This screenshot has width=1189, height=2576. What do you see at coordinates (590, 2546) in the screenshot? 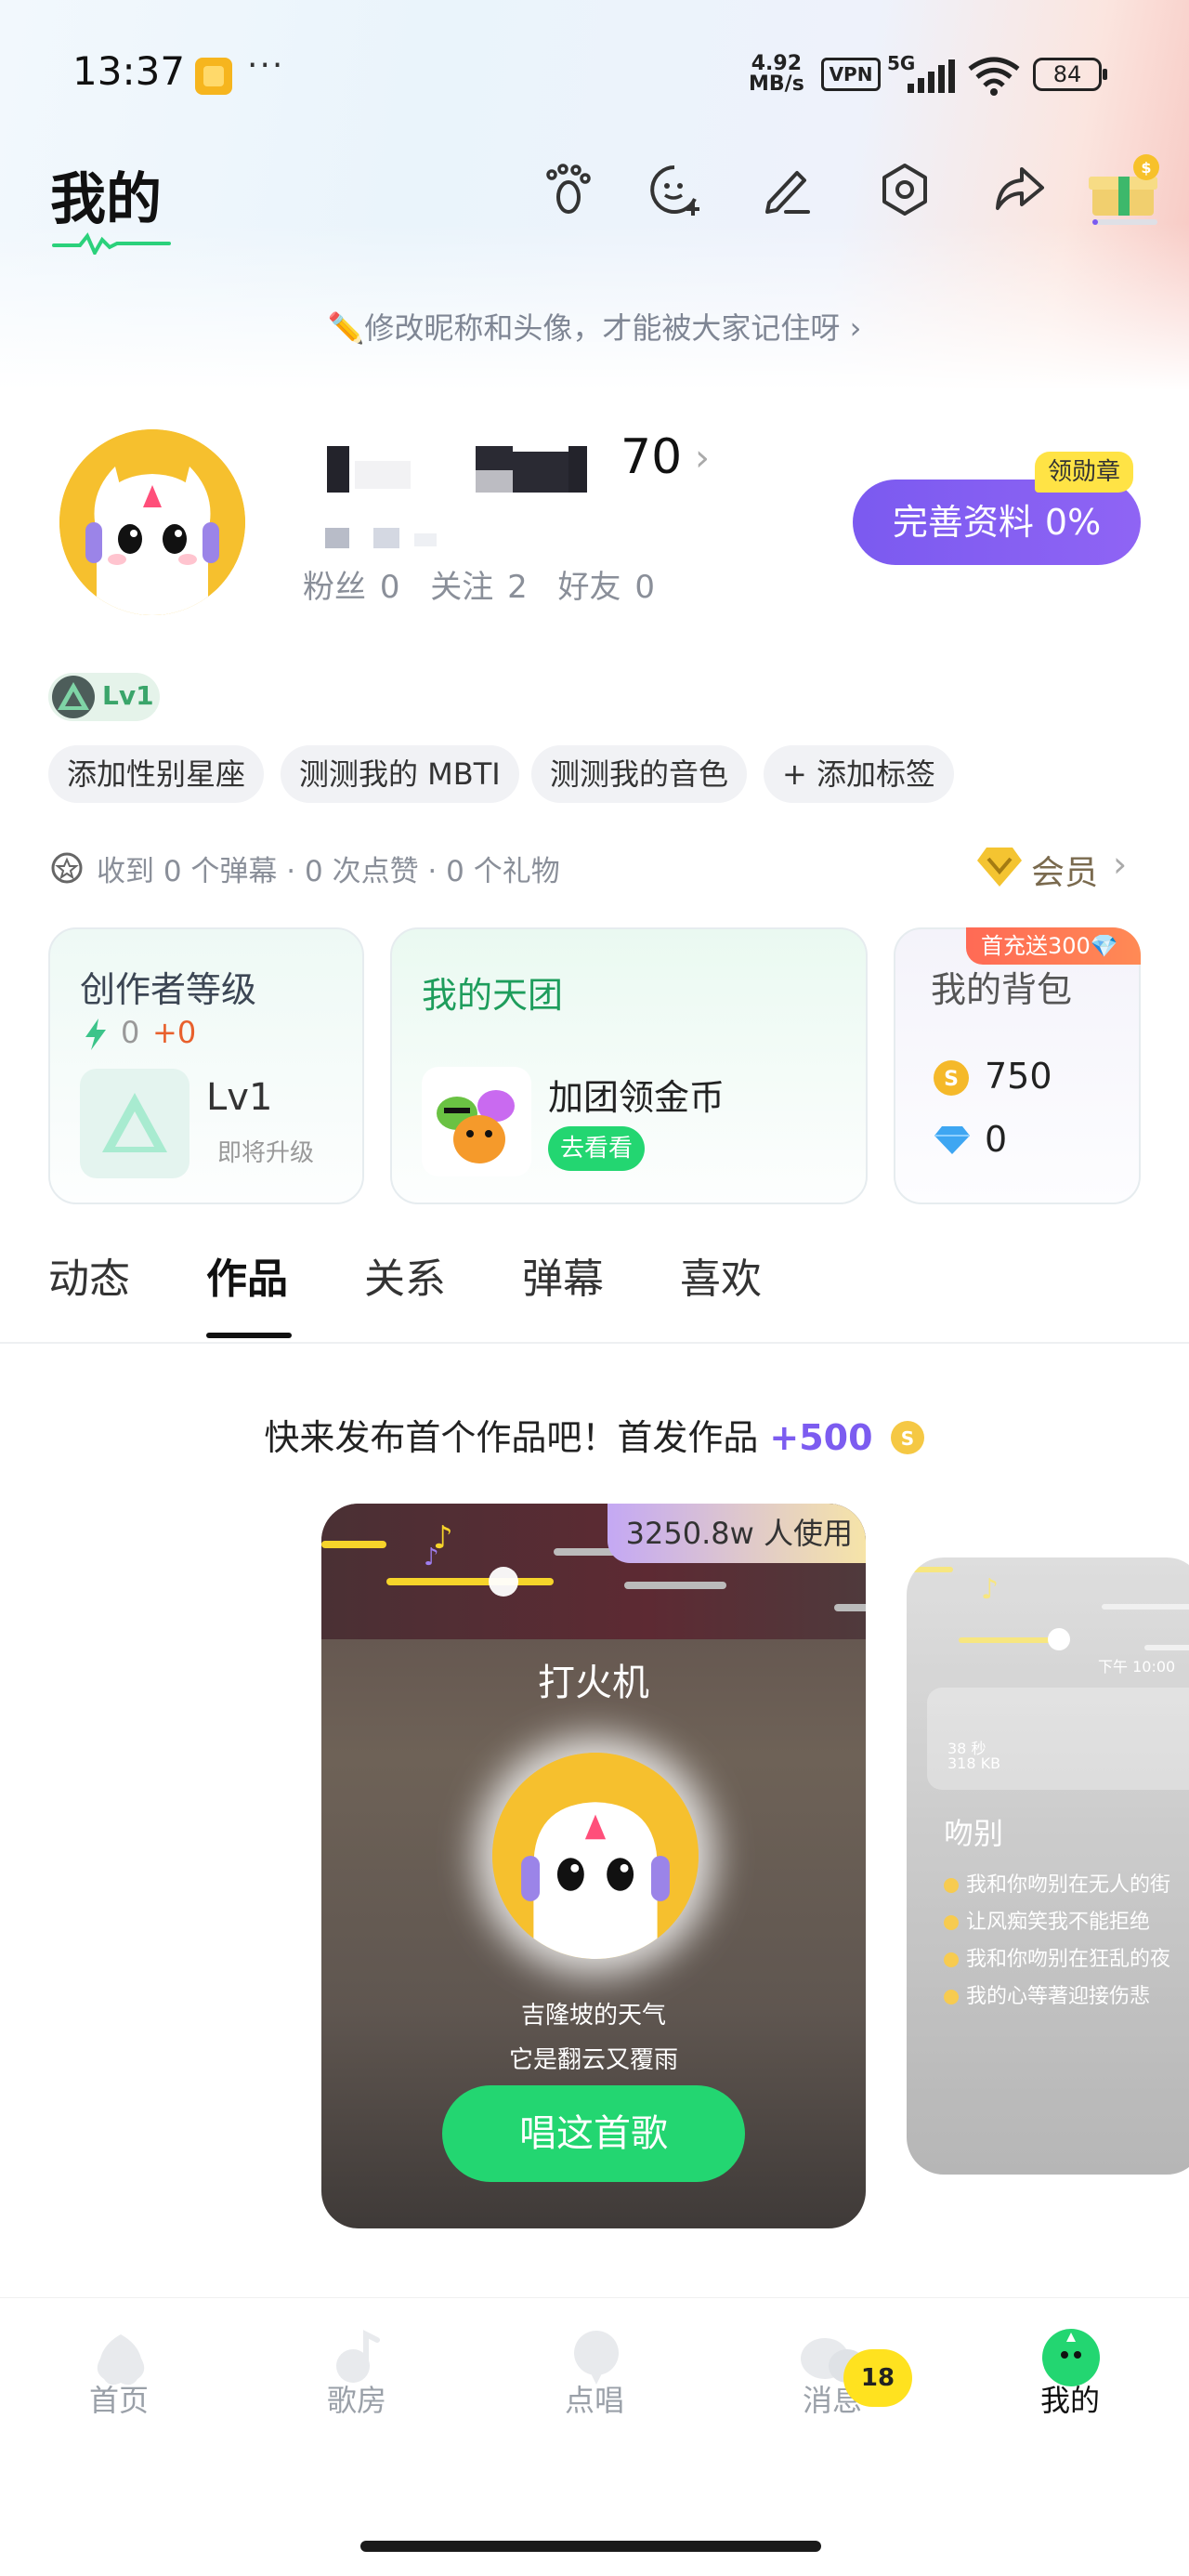
I see `home-indicator` at bounding box center [590, 2546].